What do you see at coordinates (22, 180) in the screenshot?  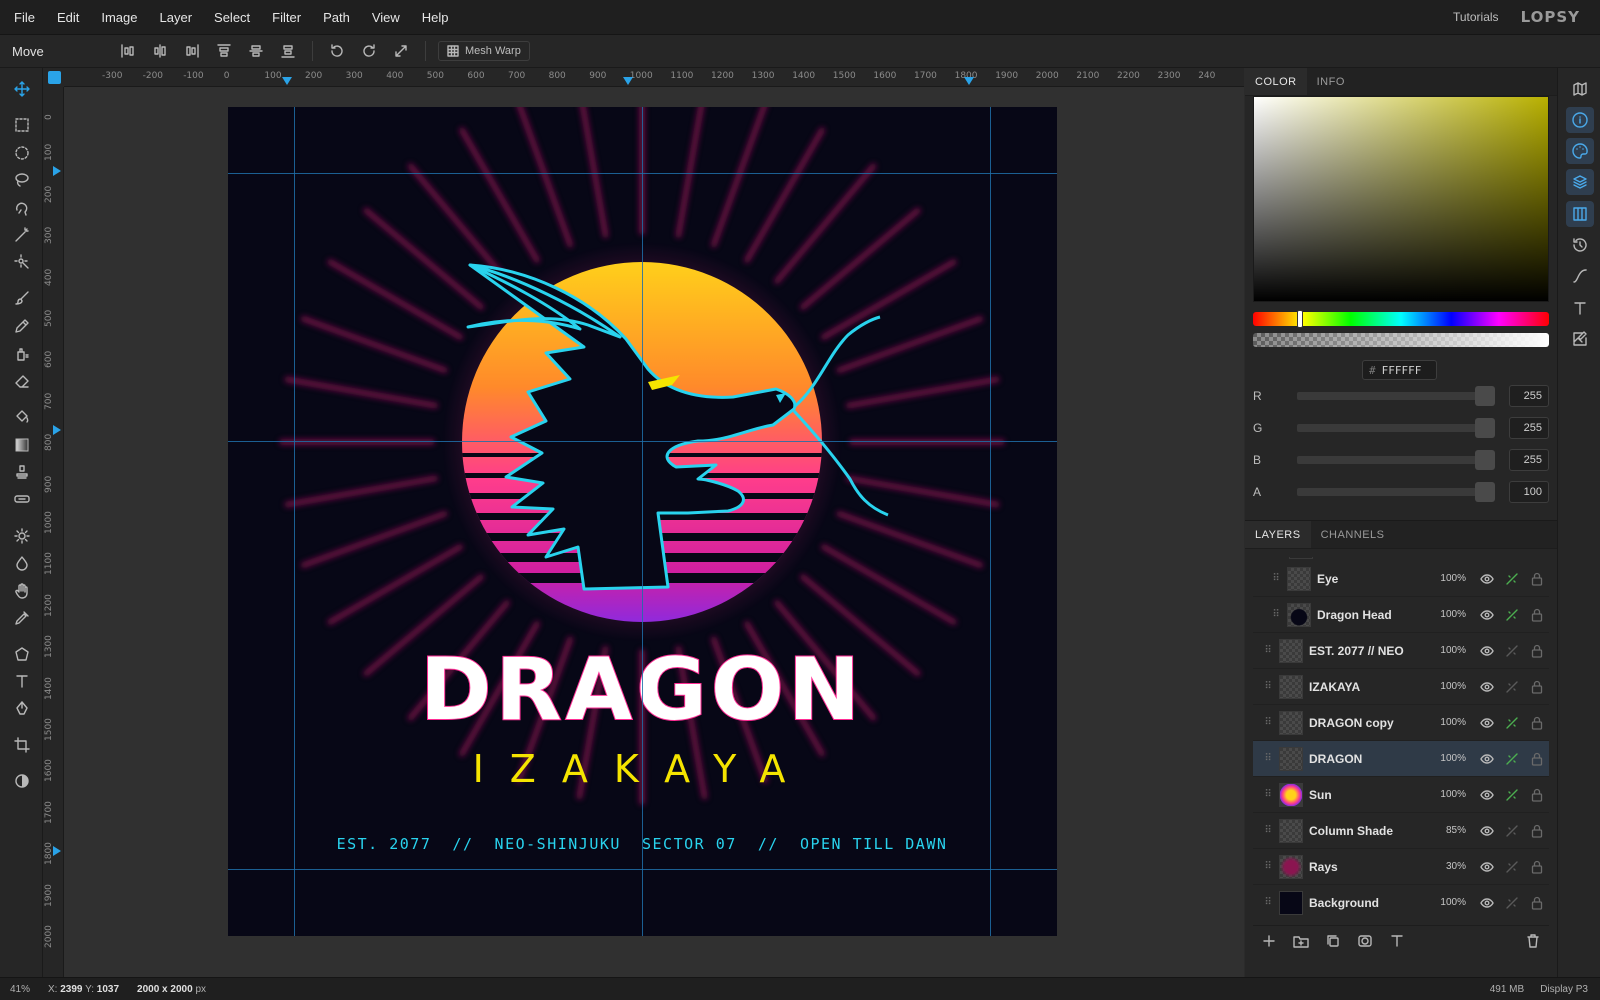 I see `lasso-tool` at bounding box center [22, 180].